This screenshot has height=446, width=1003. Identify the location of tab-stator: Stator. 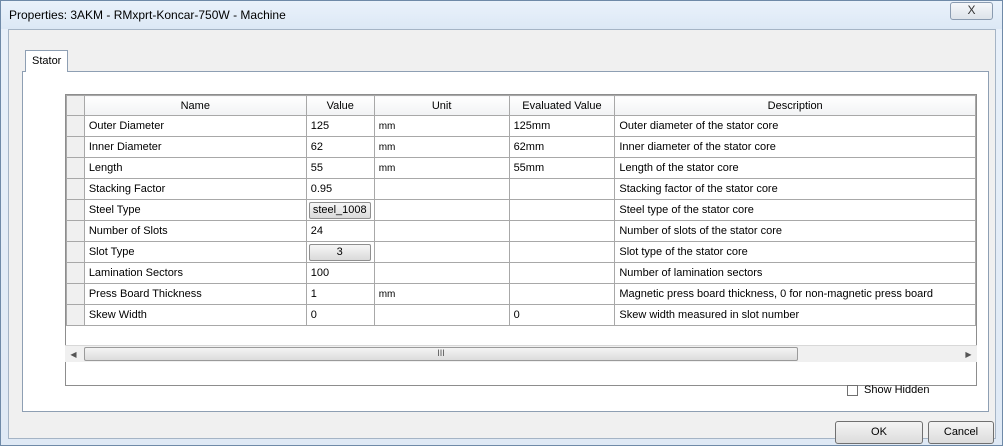
(47, 61).